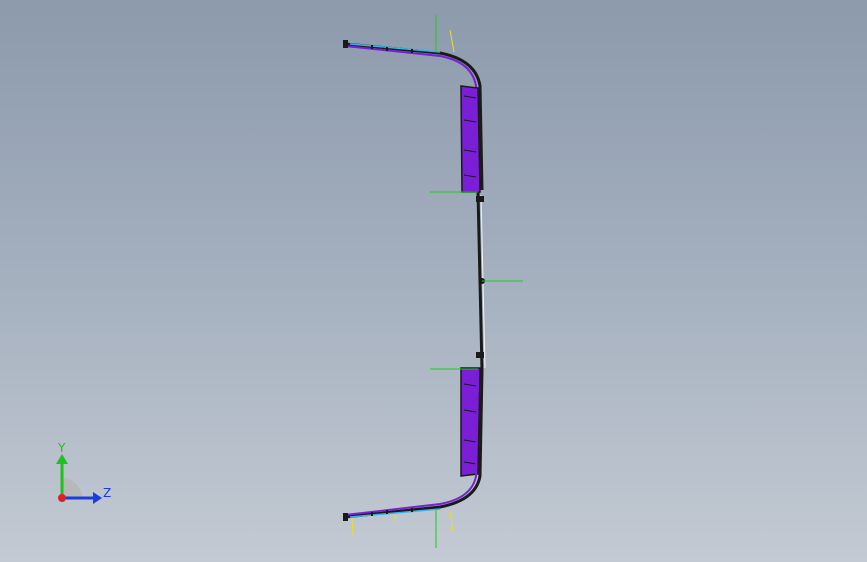 The image size is (867, 562). What do you see at coordinates (85, 475) in the screenshot?
I see `coordinate-triad: Y Z` at bounding box center [85, 475].